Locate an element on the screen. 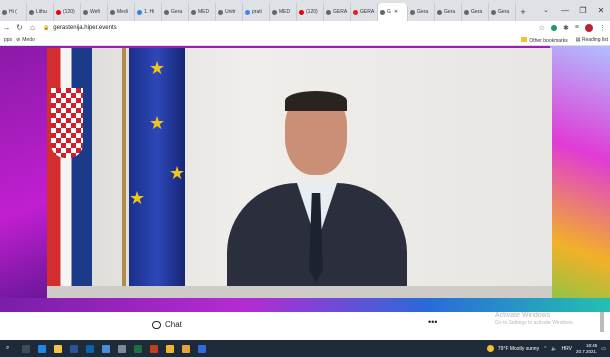  reading-list-icon: ≡ is located at coordinates (577, 27).